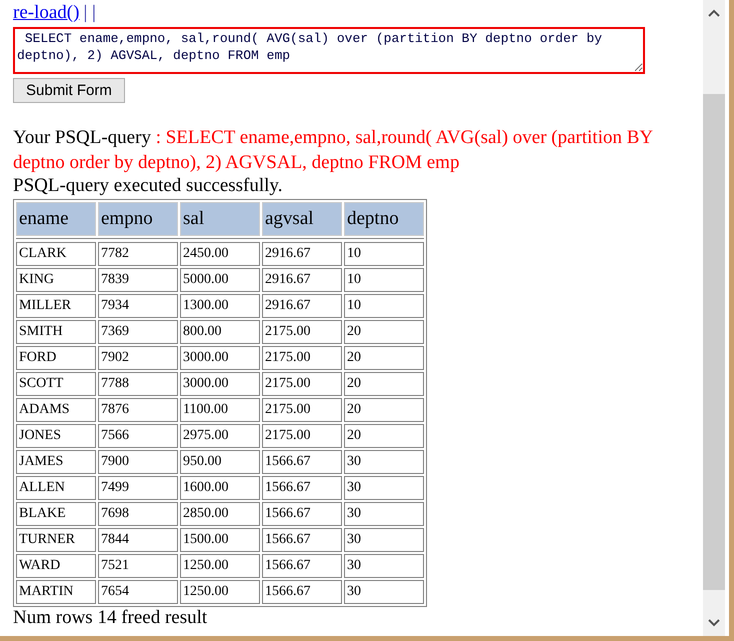  I want to click on table-cell: JONES, so click(56, 436).